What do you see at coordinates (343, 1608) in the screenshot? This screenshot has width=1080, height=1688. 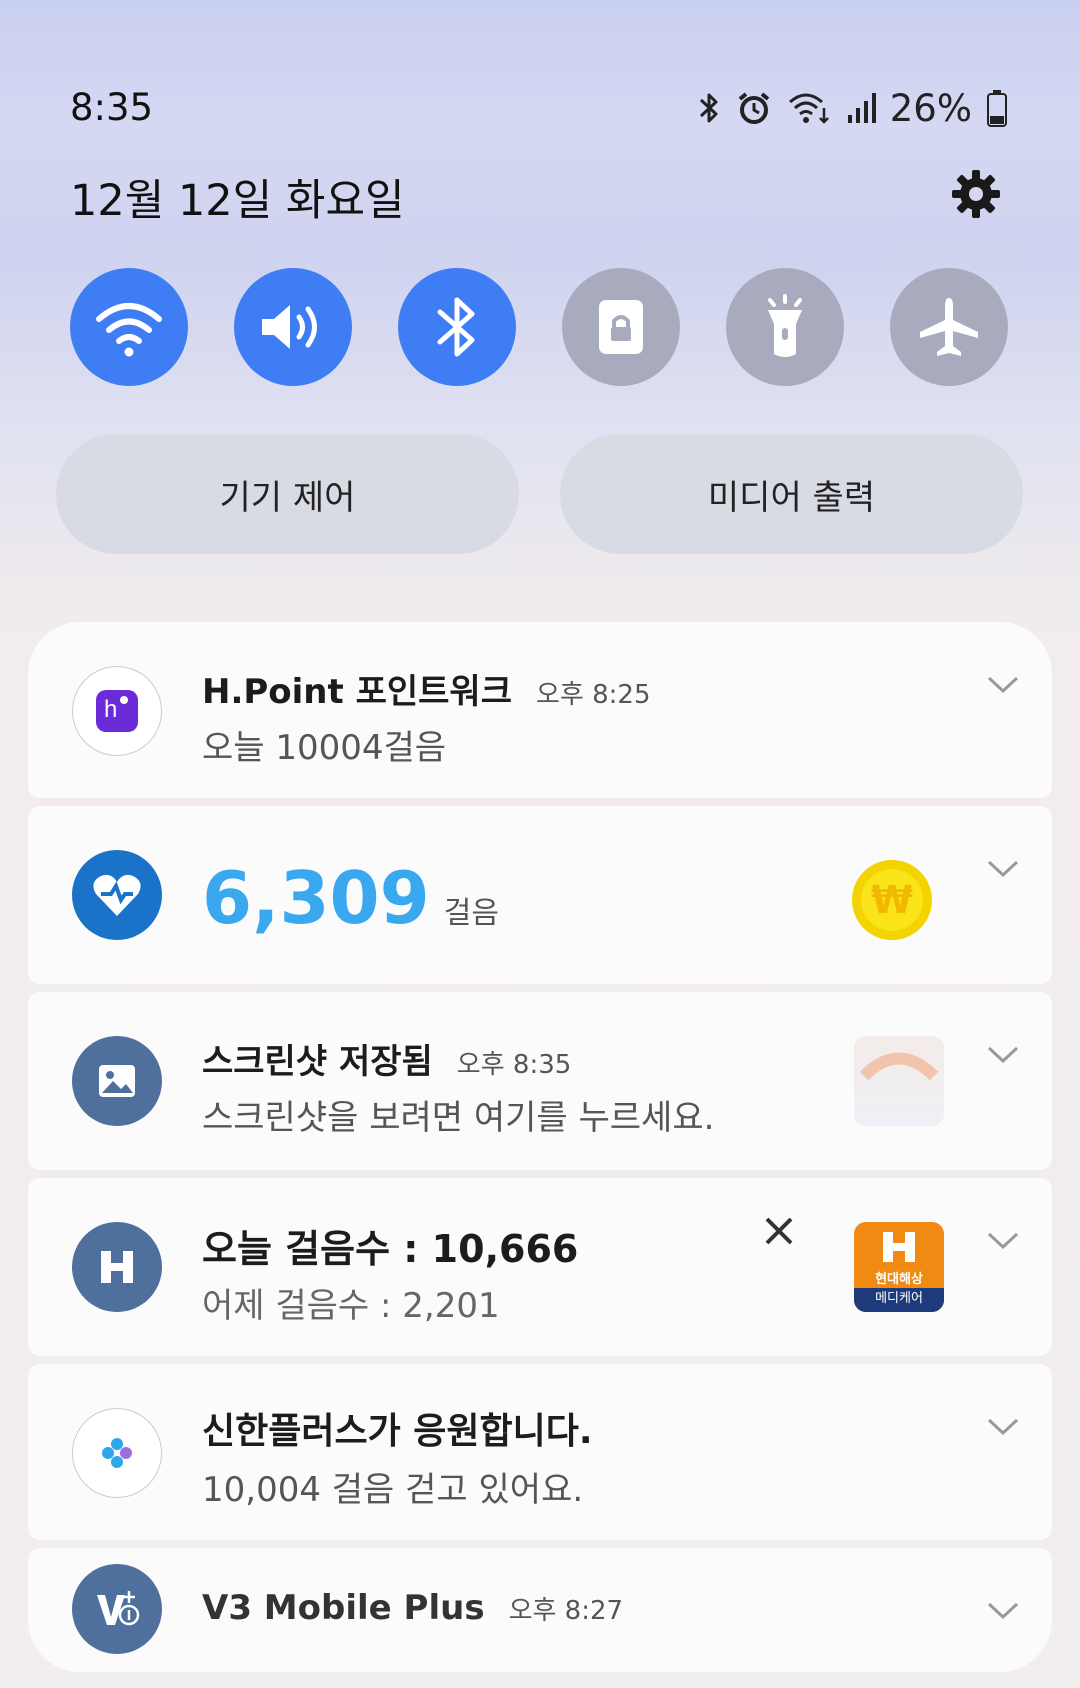 I see `notification-title: V3 Mobile Plus` at bounding box center [343, 1608].